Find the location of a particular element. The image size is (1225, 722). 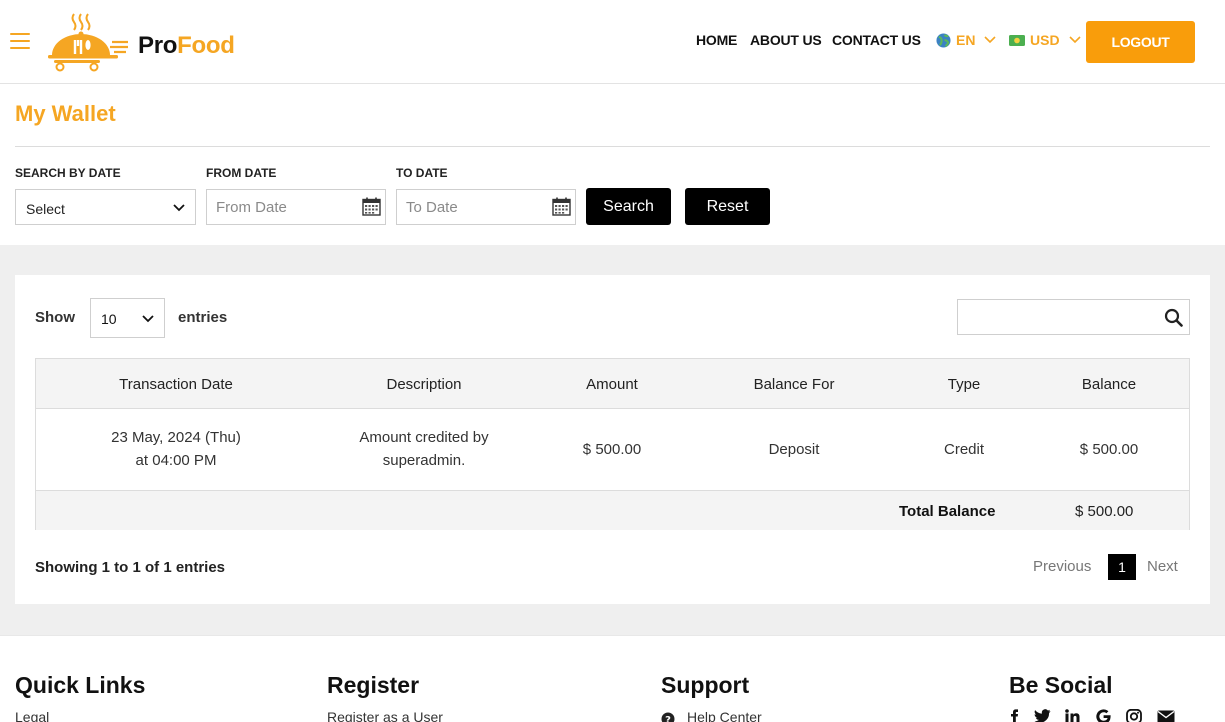

currency-value: USD is located at coordinates (1045, 40).